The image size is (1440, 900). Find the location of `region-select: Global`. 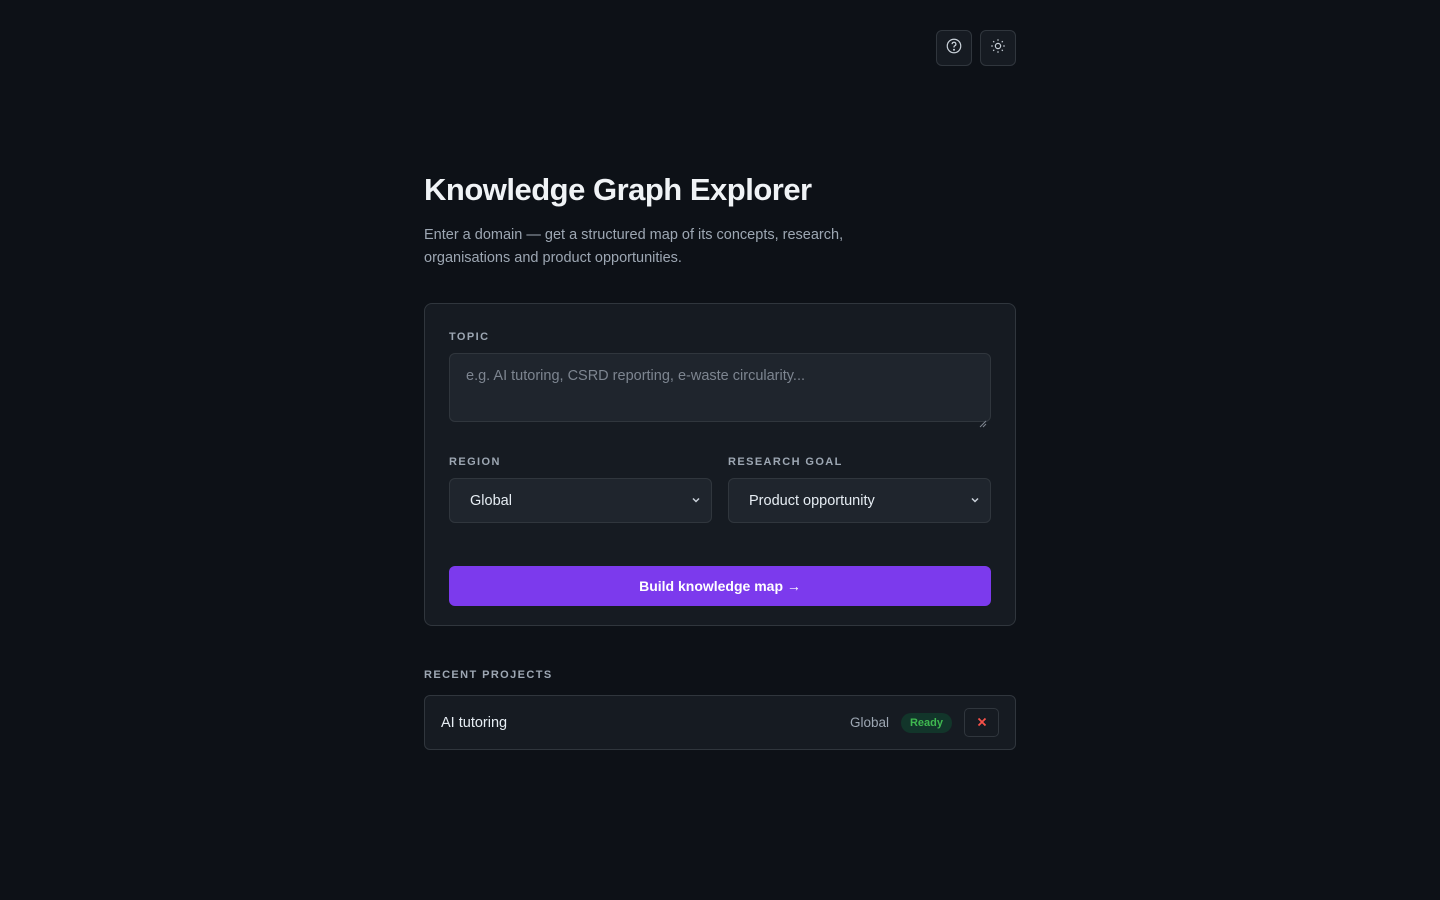

region-select: Global is located at coordinates (580, 500).